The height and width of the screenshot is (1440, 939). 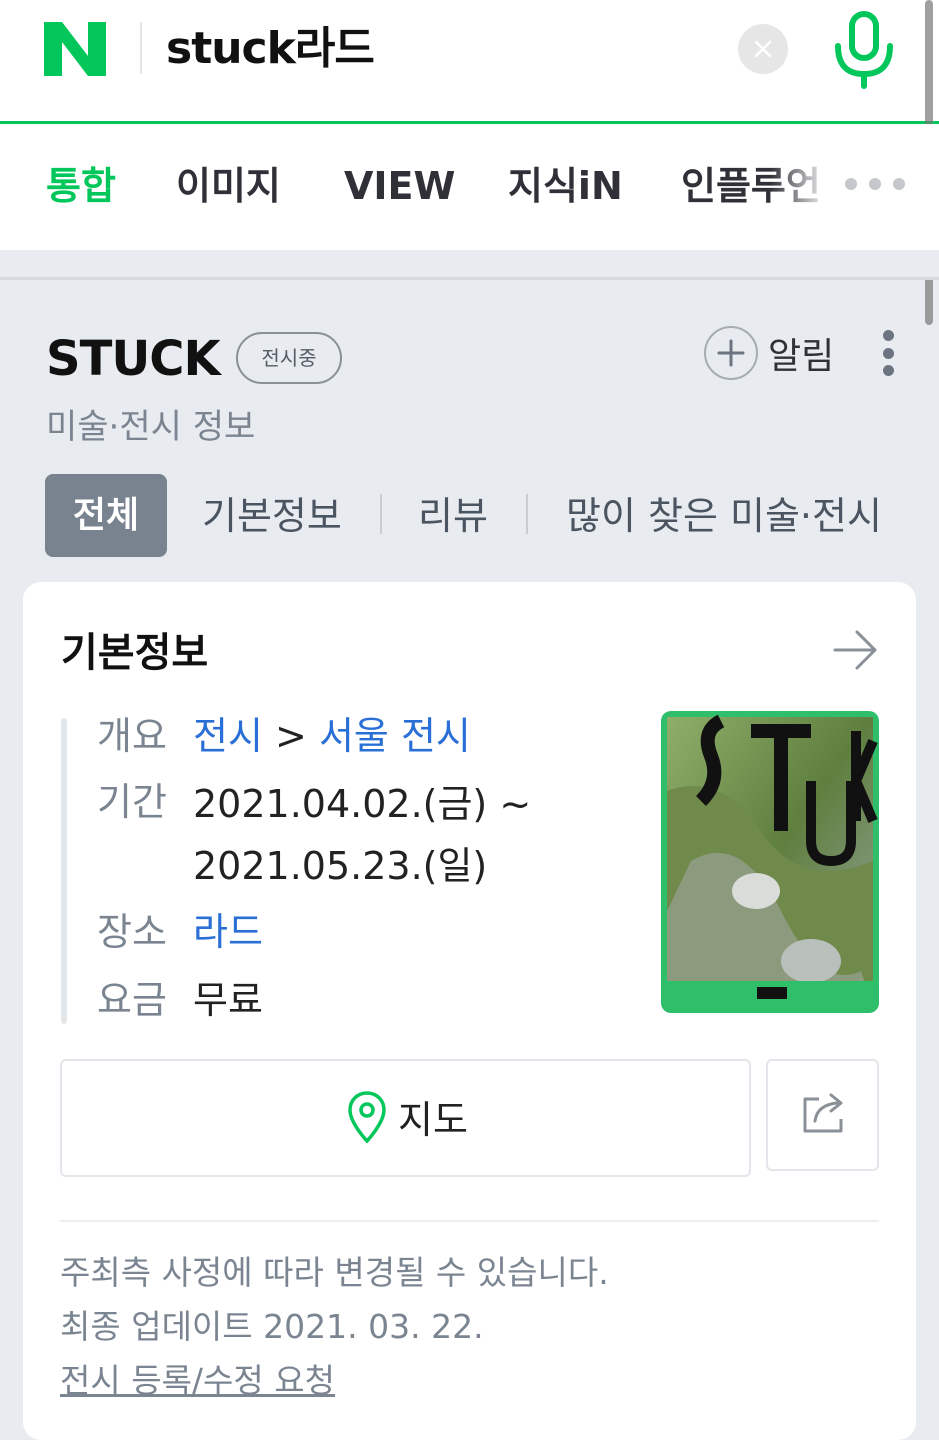 What do you see at coordinates (801, 356) in the screenshot?
I see `alarm-label: 알림` at bounding box center [801, 356].